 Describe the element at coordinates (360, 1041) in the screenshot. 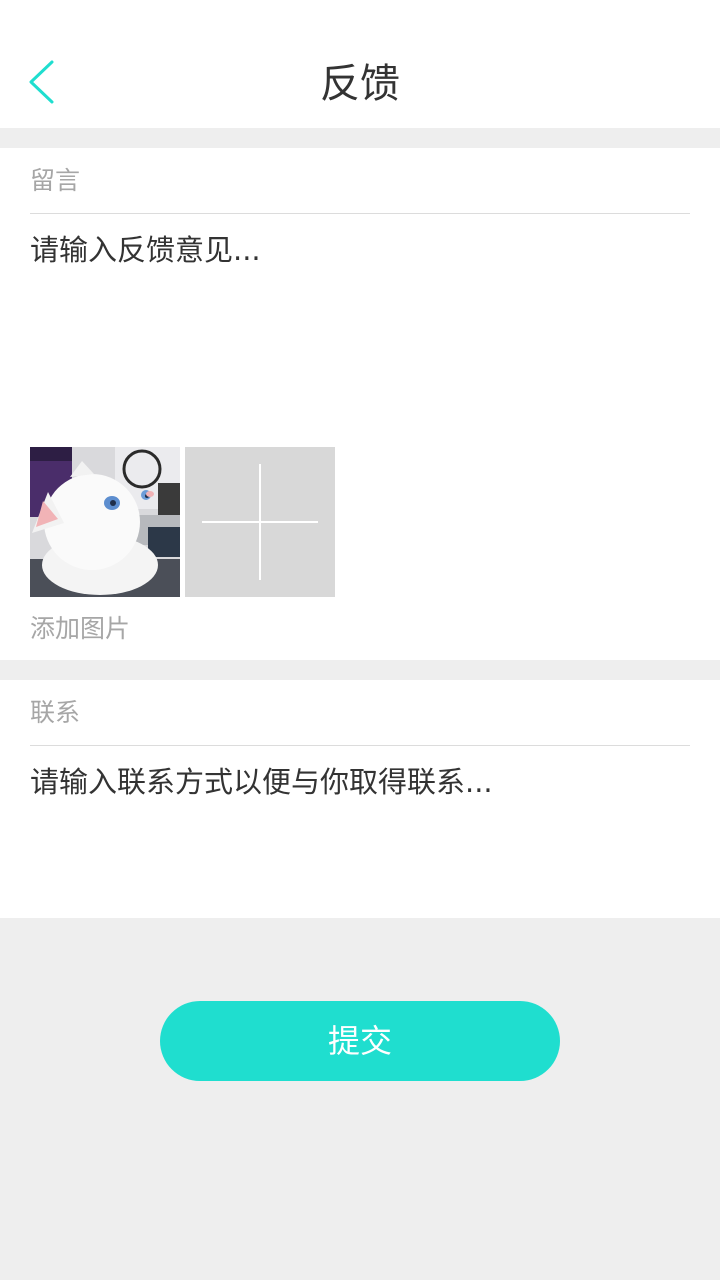

I see `submit-button: 提交` at that location.